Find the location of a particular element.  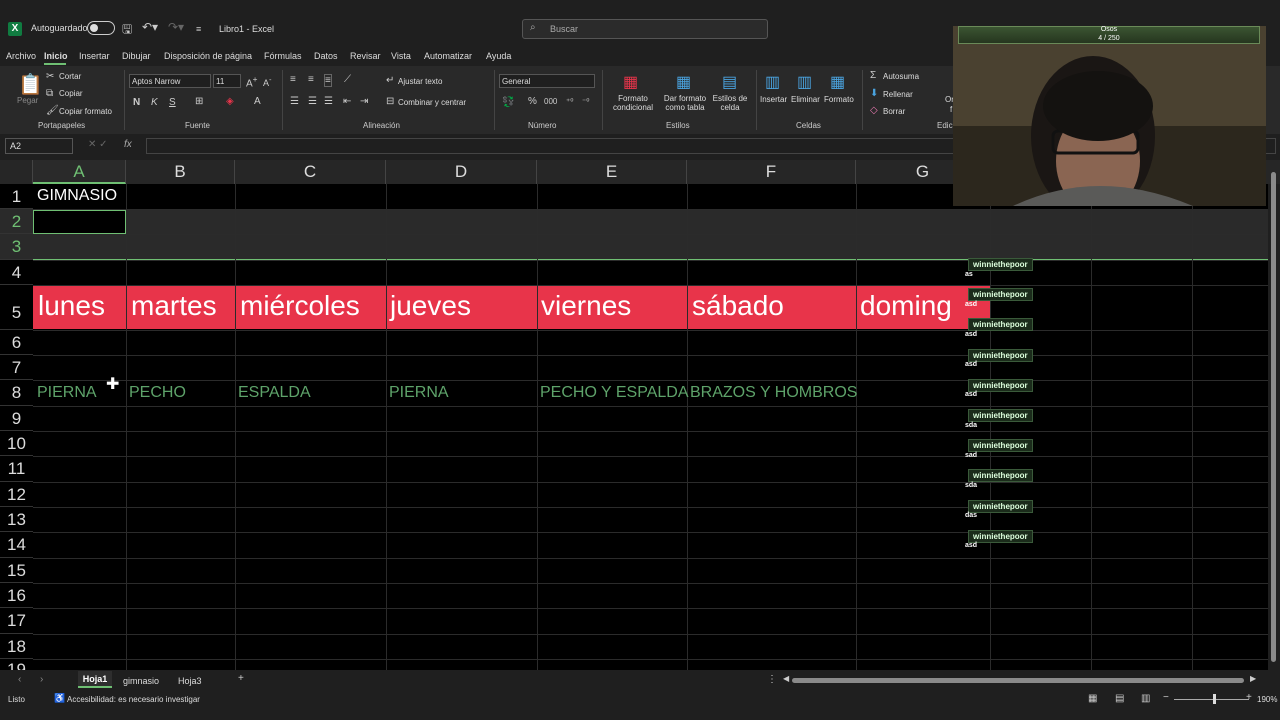

normal-view-icon: ▦ is located at coordinates (1092, 698).